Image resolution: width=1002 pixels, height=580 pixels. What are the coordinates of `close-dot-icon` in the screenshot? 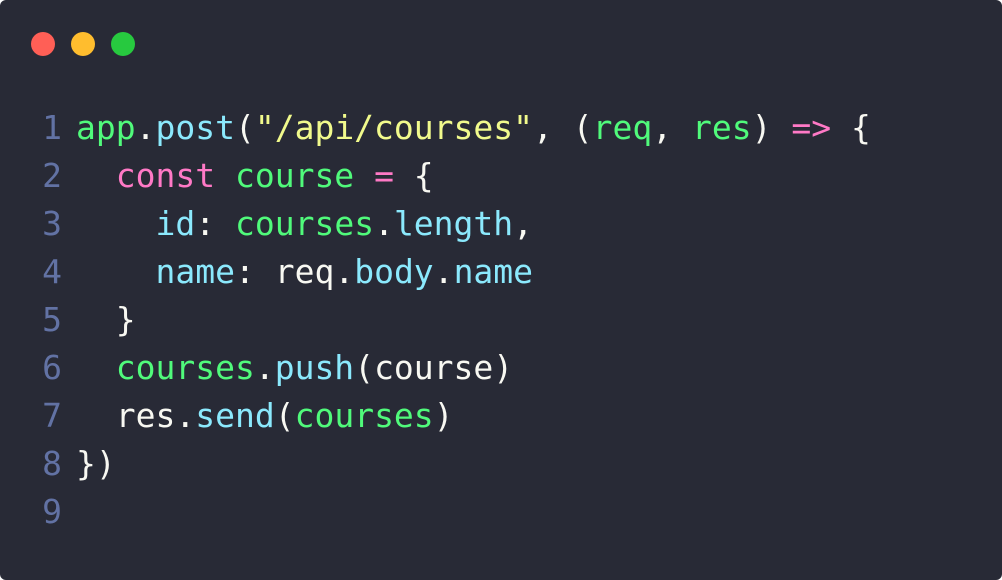 It's located at (43, 44).